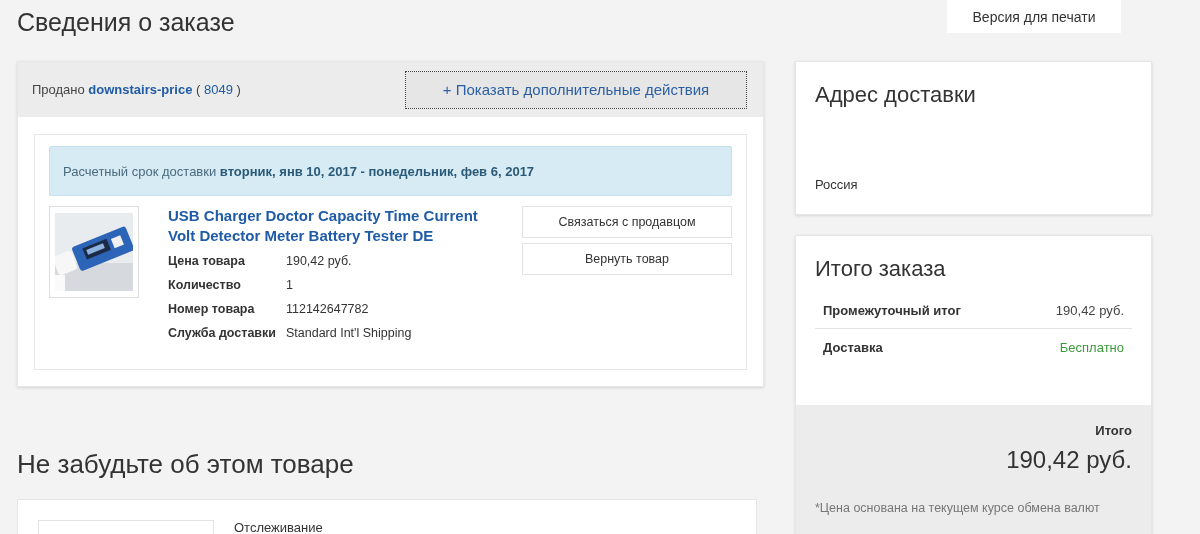  What do you see at coordinates (958, 508) in the screenshot?
I see `currency-note: *Цена основана на текущем курсе обмена валют` at bounding box center [958, 508].